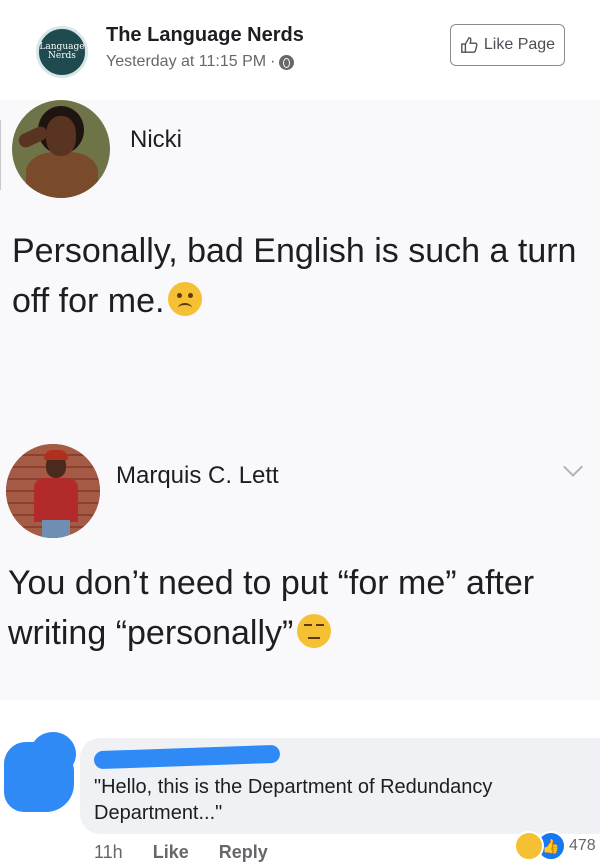  What do you see at coordinates (62, 175) in the screenshot?
I see `avatar-body` at bounding box center [62, 175].